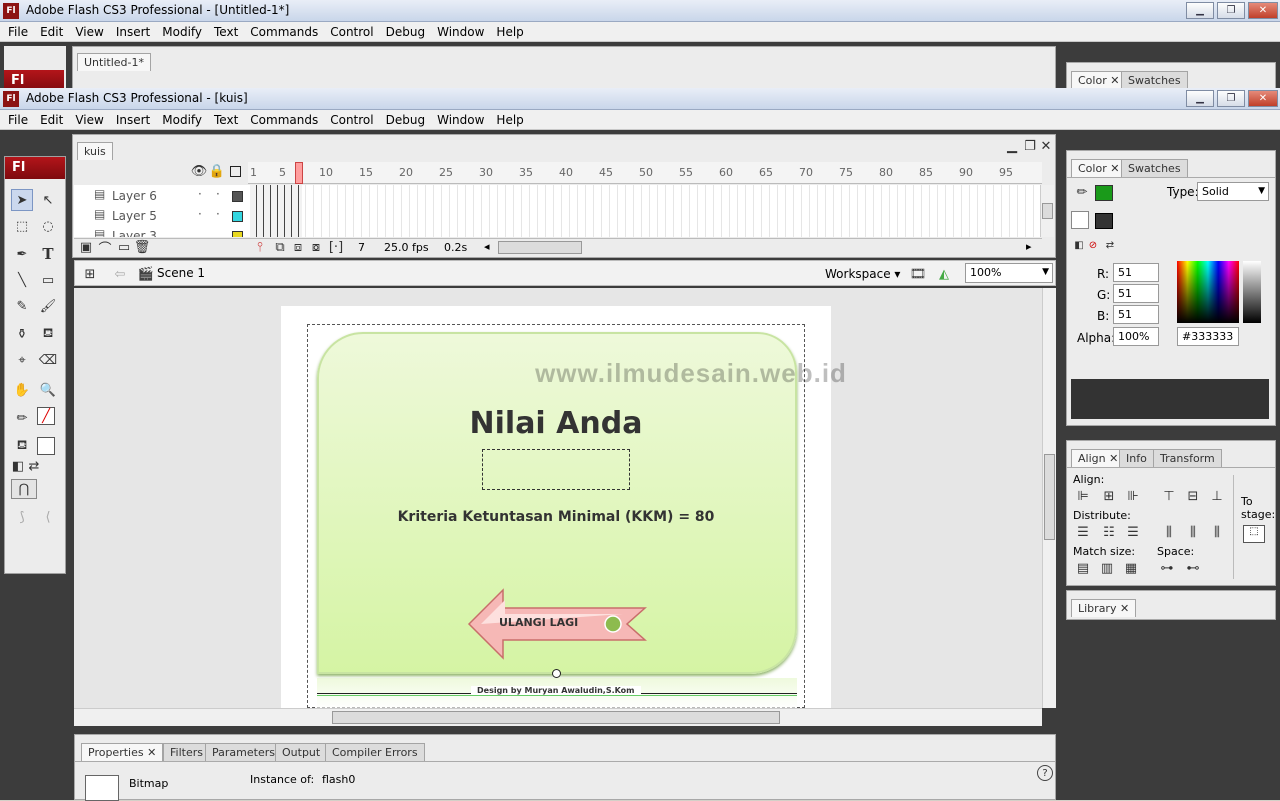 This screenshot has height=801, width=1280. Describe the element at coordinates (1131, 568) in the screenshot. I see `match-both-icon: ▦` at that location.